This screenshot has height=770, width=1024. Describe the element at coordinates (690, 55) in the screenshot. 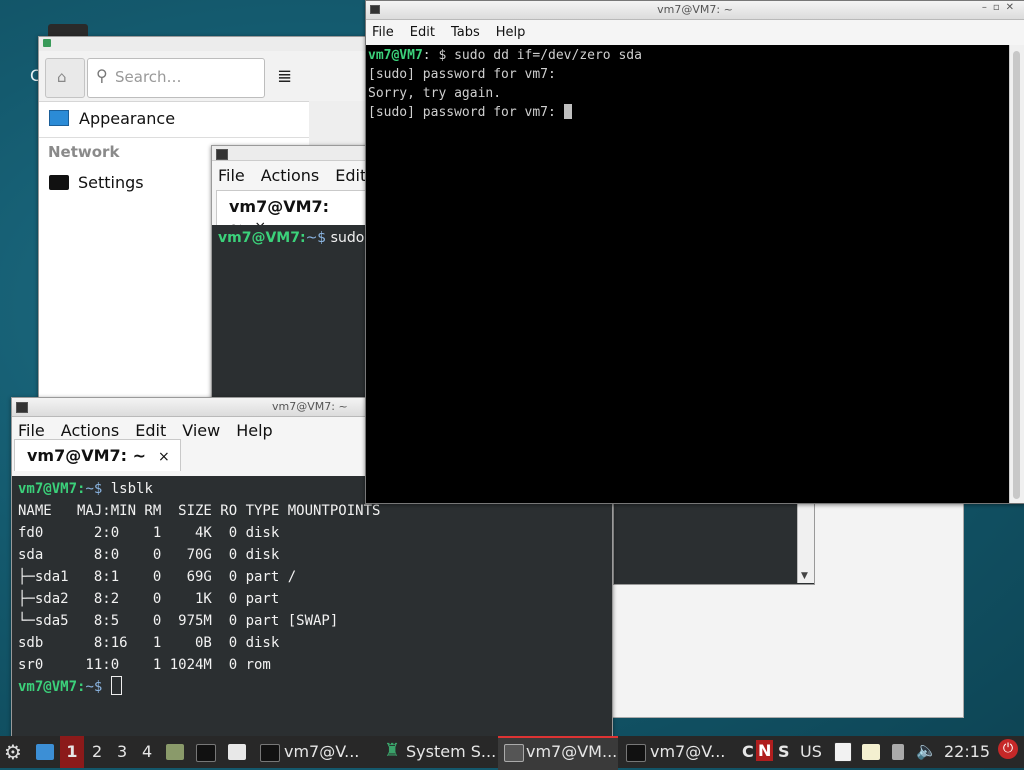

I see `command-line: vm7@VM7: $ sudo dd if=/dev/zero sda` at that location.